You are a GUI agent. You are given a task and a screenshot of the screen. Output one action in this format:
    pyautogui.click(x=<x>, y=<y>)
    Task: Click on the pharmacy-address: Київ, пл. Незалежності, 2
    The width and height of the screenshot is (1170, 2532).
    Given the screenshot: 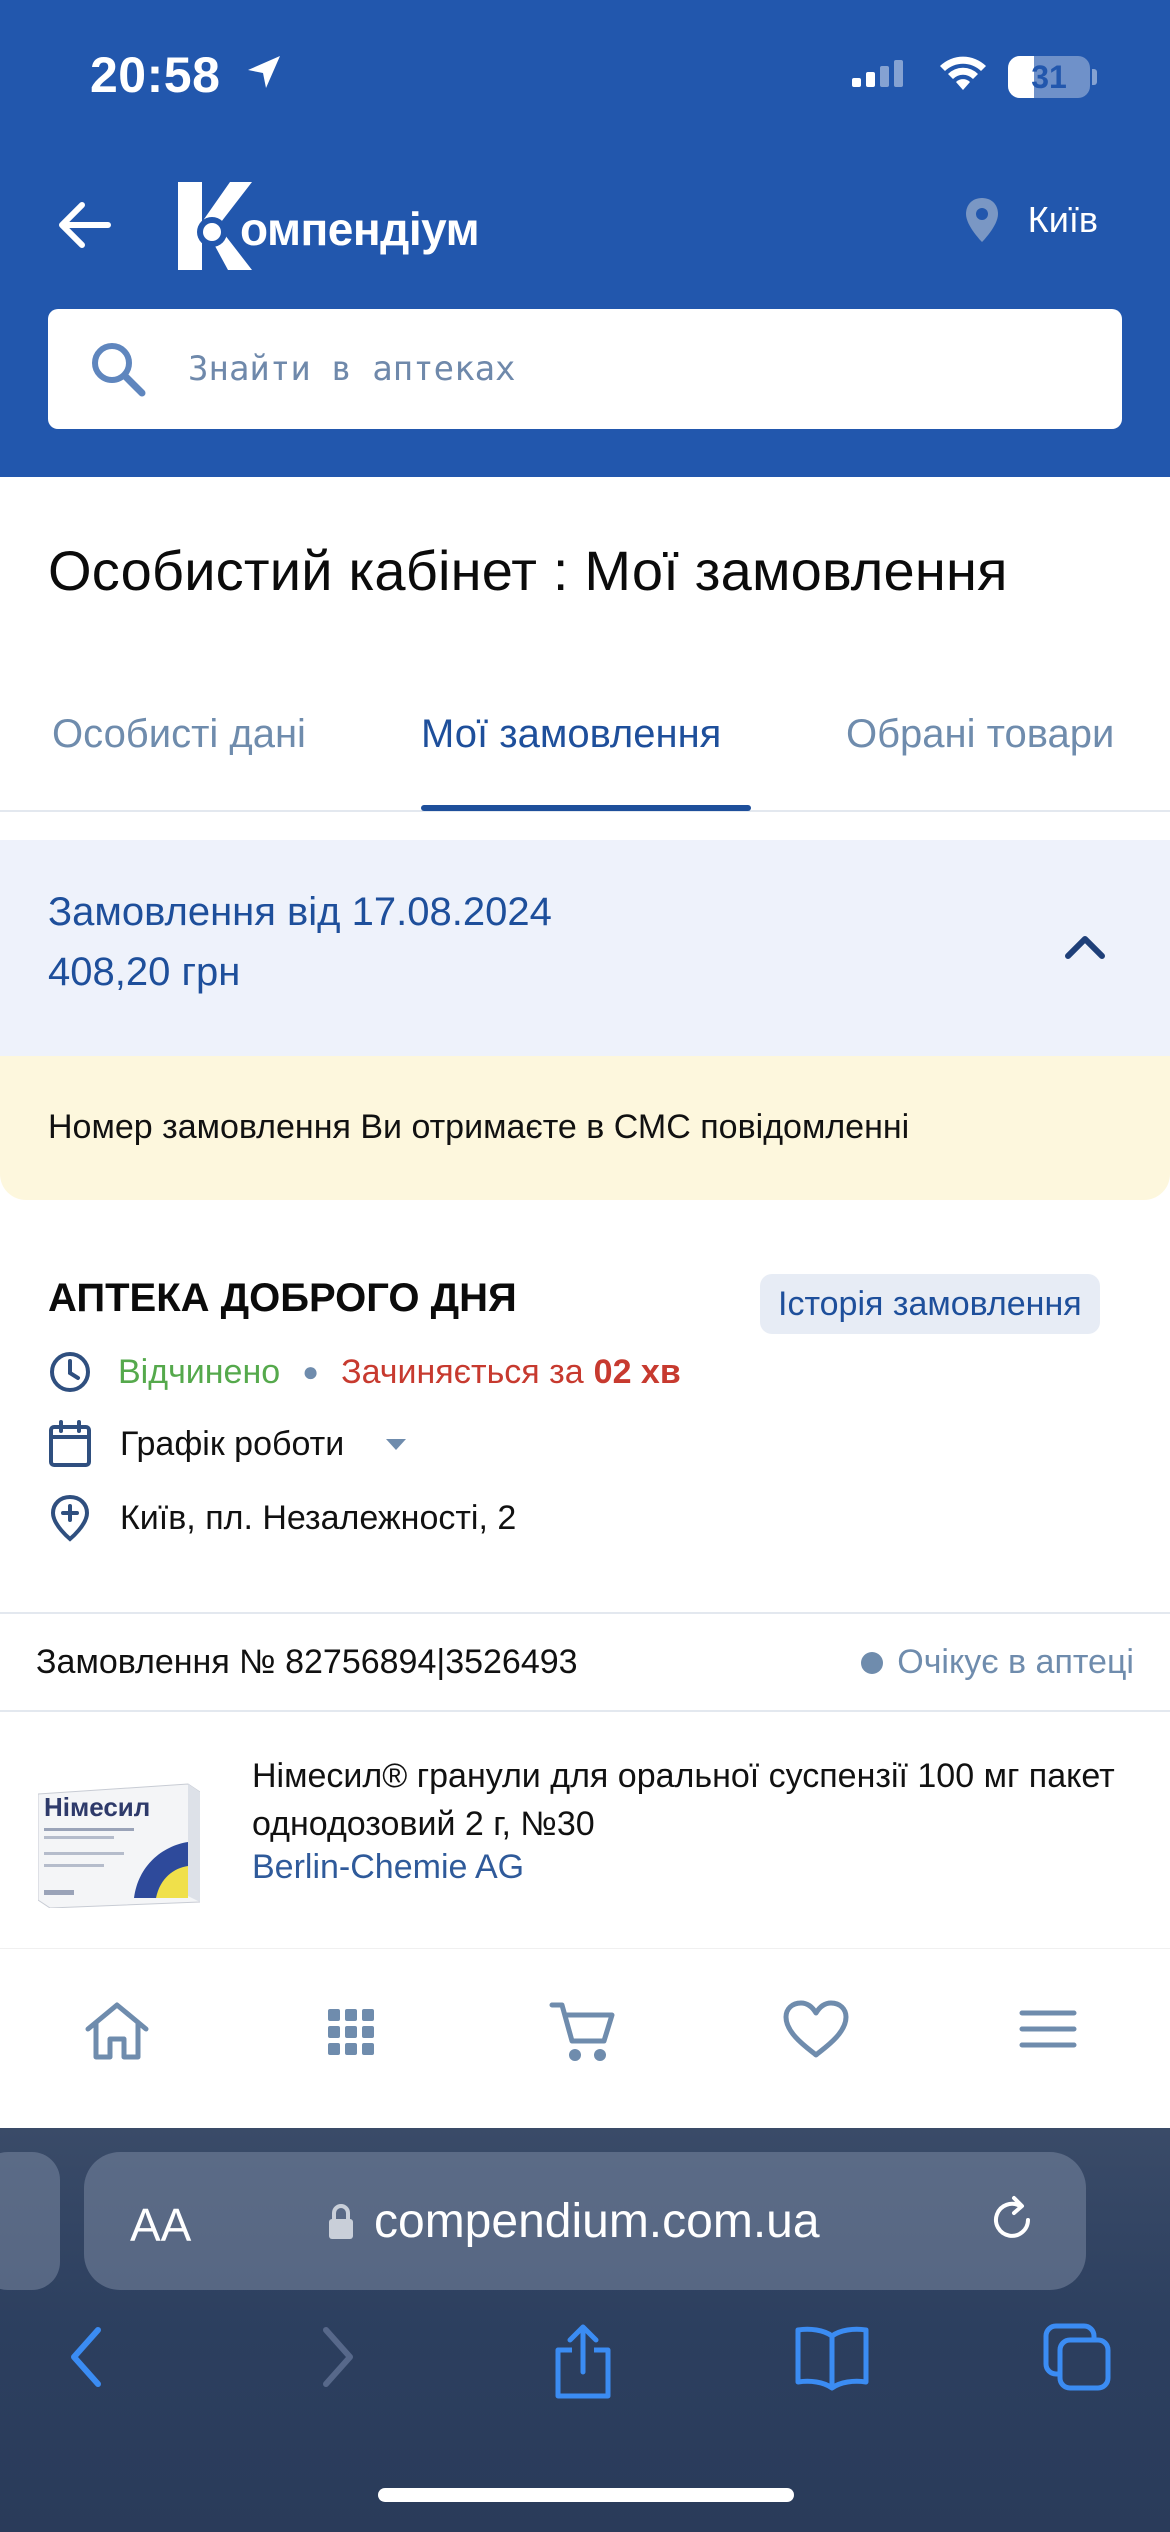 What is the action you would take?
    pyautogui.click(x=282, y=1518)
    